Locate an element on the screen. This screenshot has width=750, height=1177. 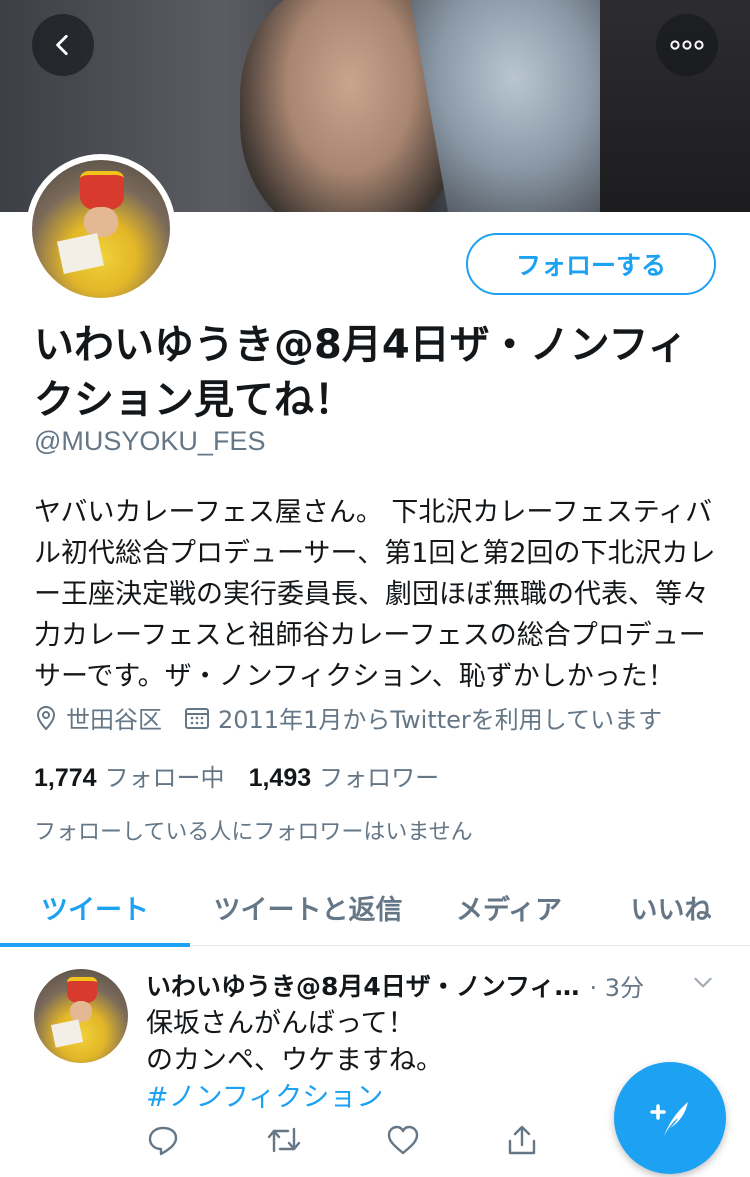
chevron-down-icon is located at coordinates (703, 982).